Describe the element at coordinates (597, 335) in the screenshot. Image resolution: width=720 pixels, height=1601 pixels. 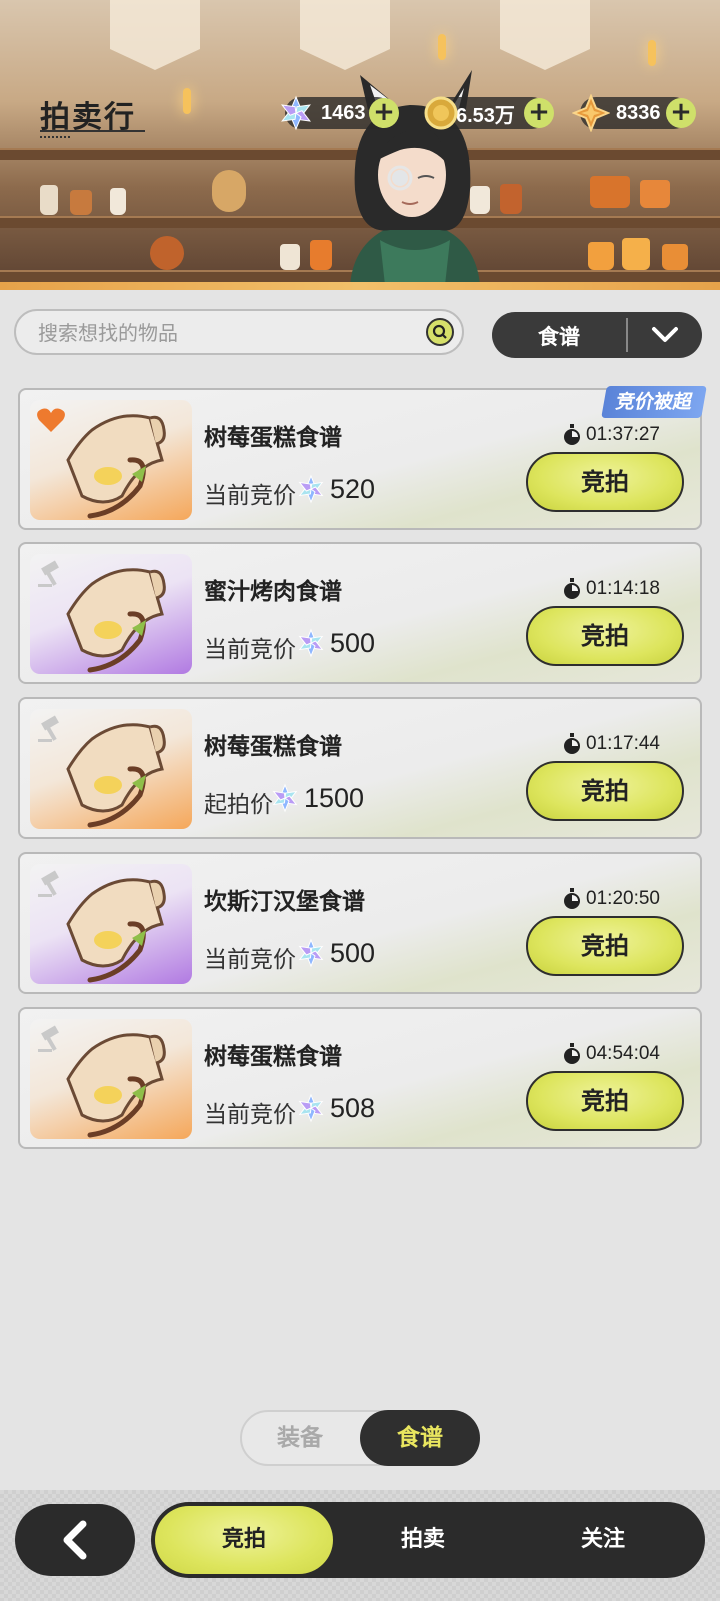
I see `category-filter-dropdown: 食谱` at that location.